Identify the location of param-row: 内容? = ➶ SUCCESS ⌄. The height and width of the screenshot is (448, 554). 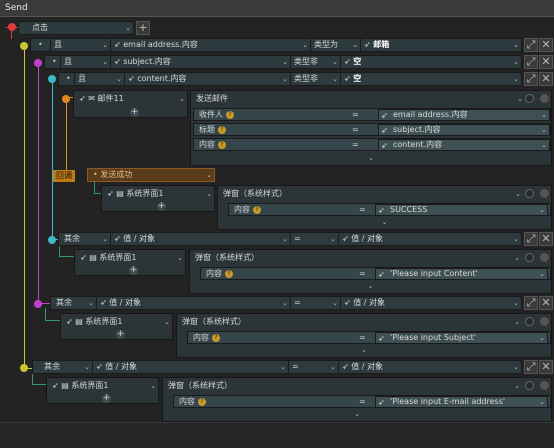
(389, 209).